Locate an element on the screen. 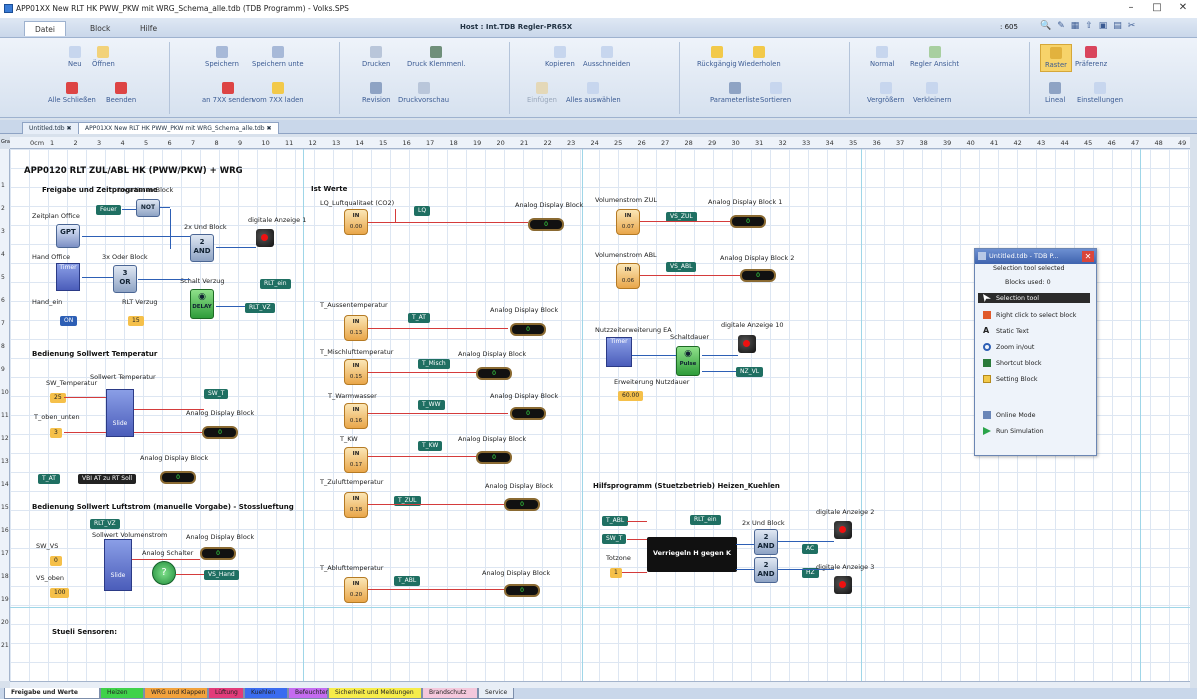 The width and height of the screenshot is (1197, 699). analog-display-ww: 0 is located at coordinates (528, 413).